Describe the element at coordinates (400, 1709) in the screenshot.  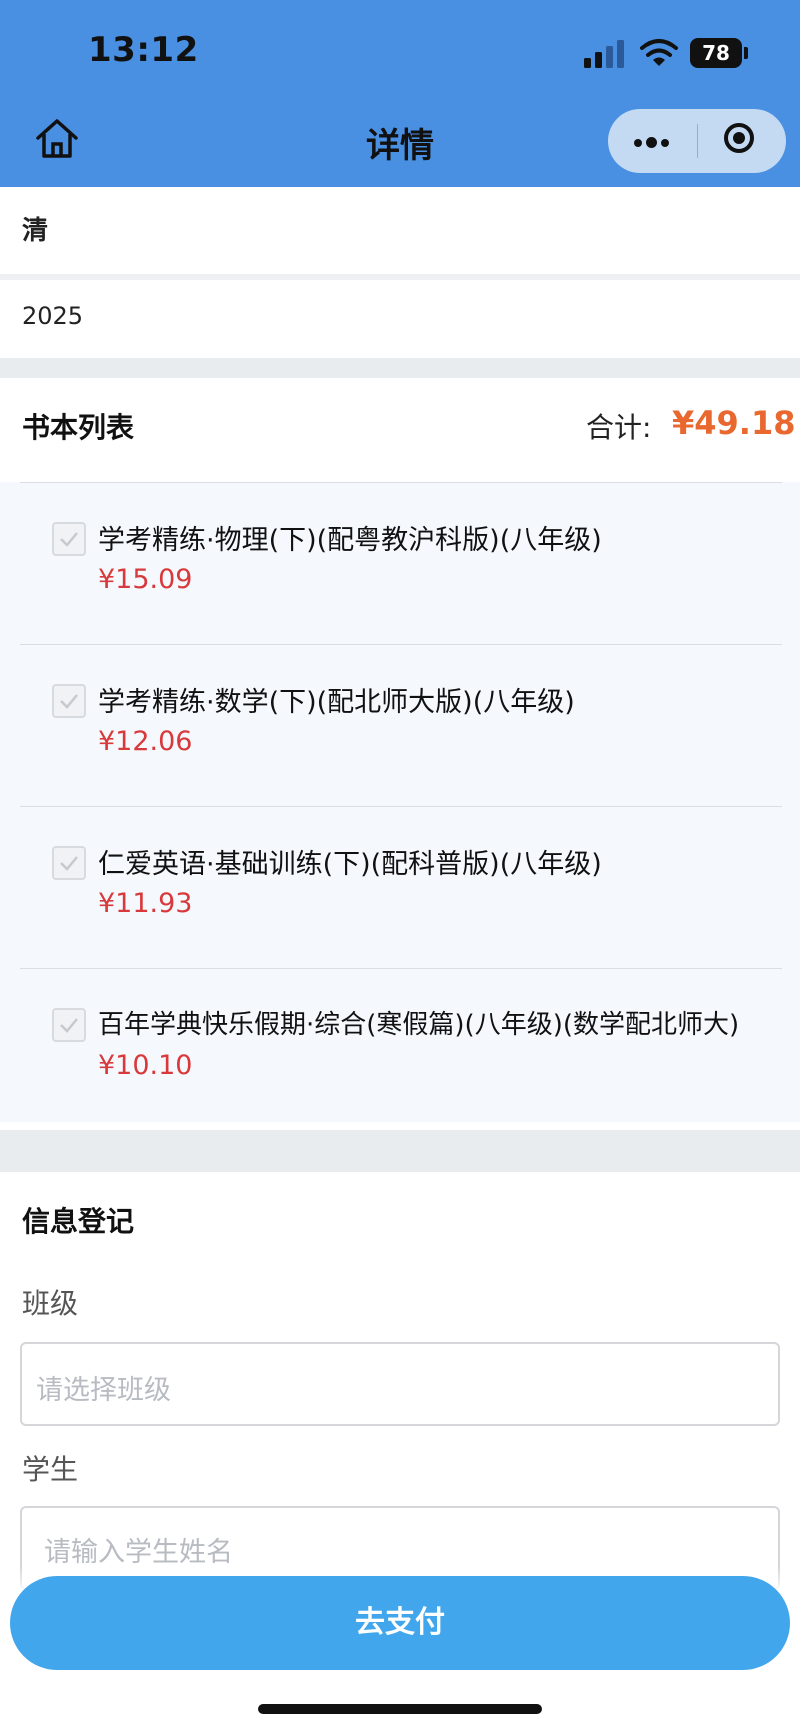
I see `home-indicator` at that location.